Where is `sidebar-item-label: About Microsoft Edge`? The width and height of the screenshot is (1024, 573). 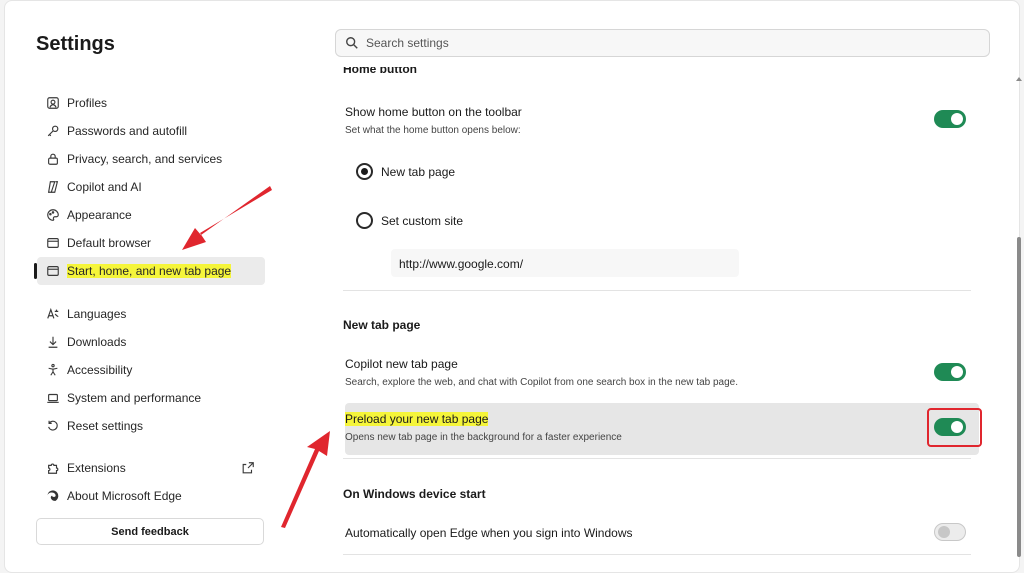 sidebar-item-label: About Microsoft Edge is located at coordinates (124, 496).